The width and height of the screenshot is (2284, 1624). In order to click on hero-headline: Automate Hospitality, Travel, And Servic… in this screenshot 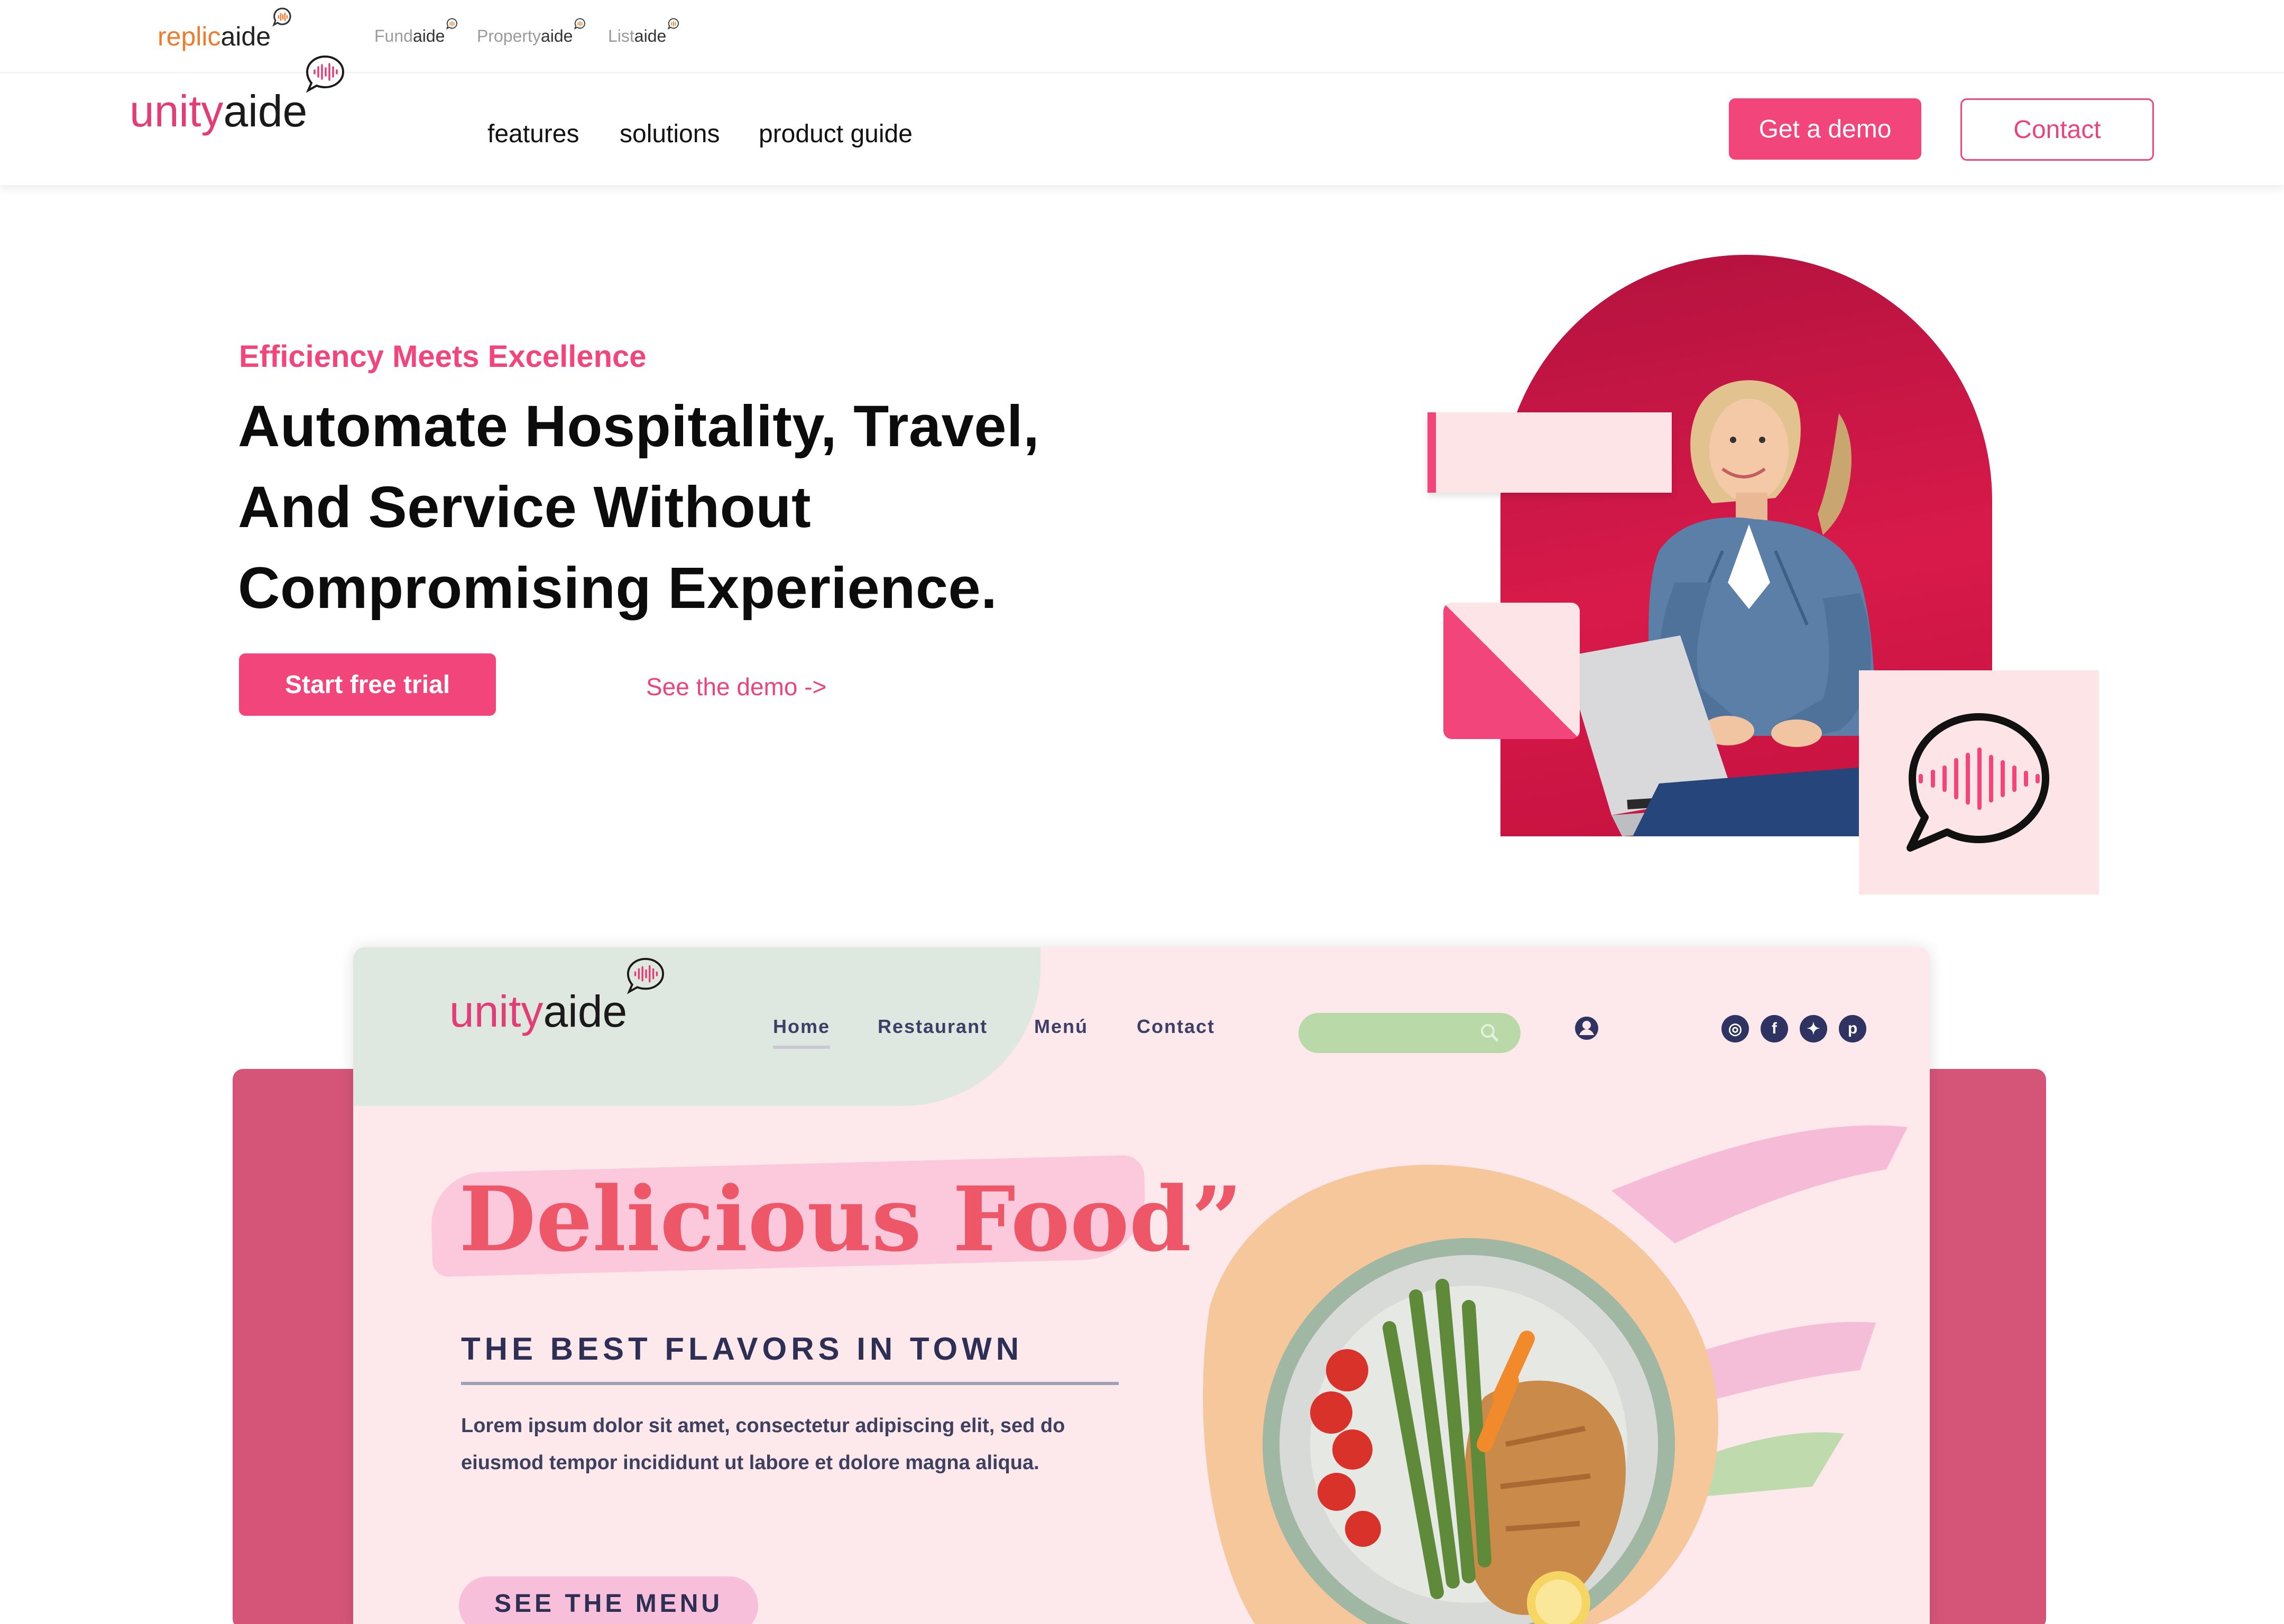, I will do `click(740, 508)`.